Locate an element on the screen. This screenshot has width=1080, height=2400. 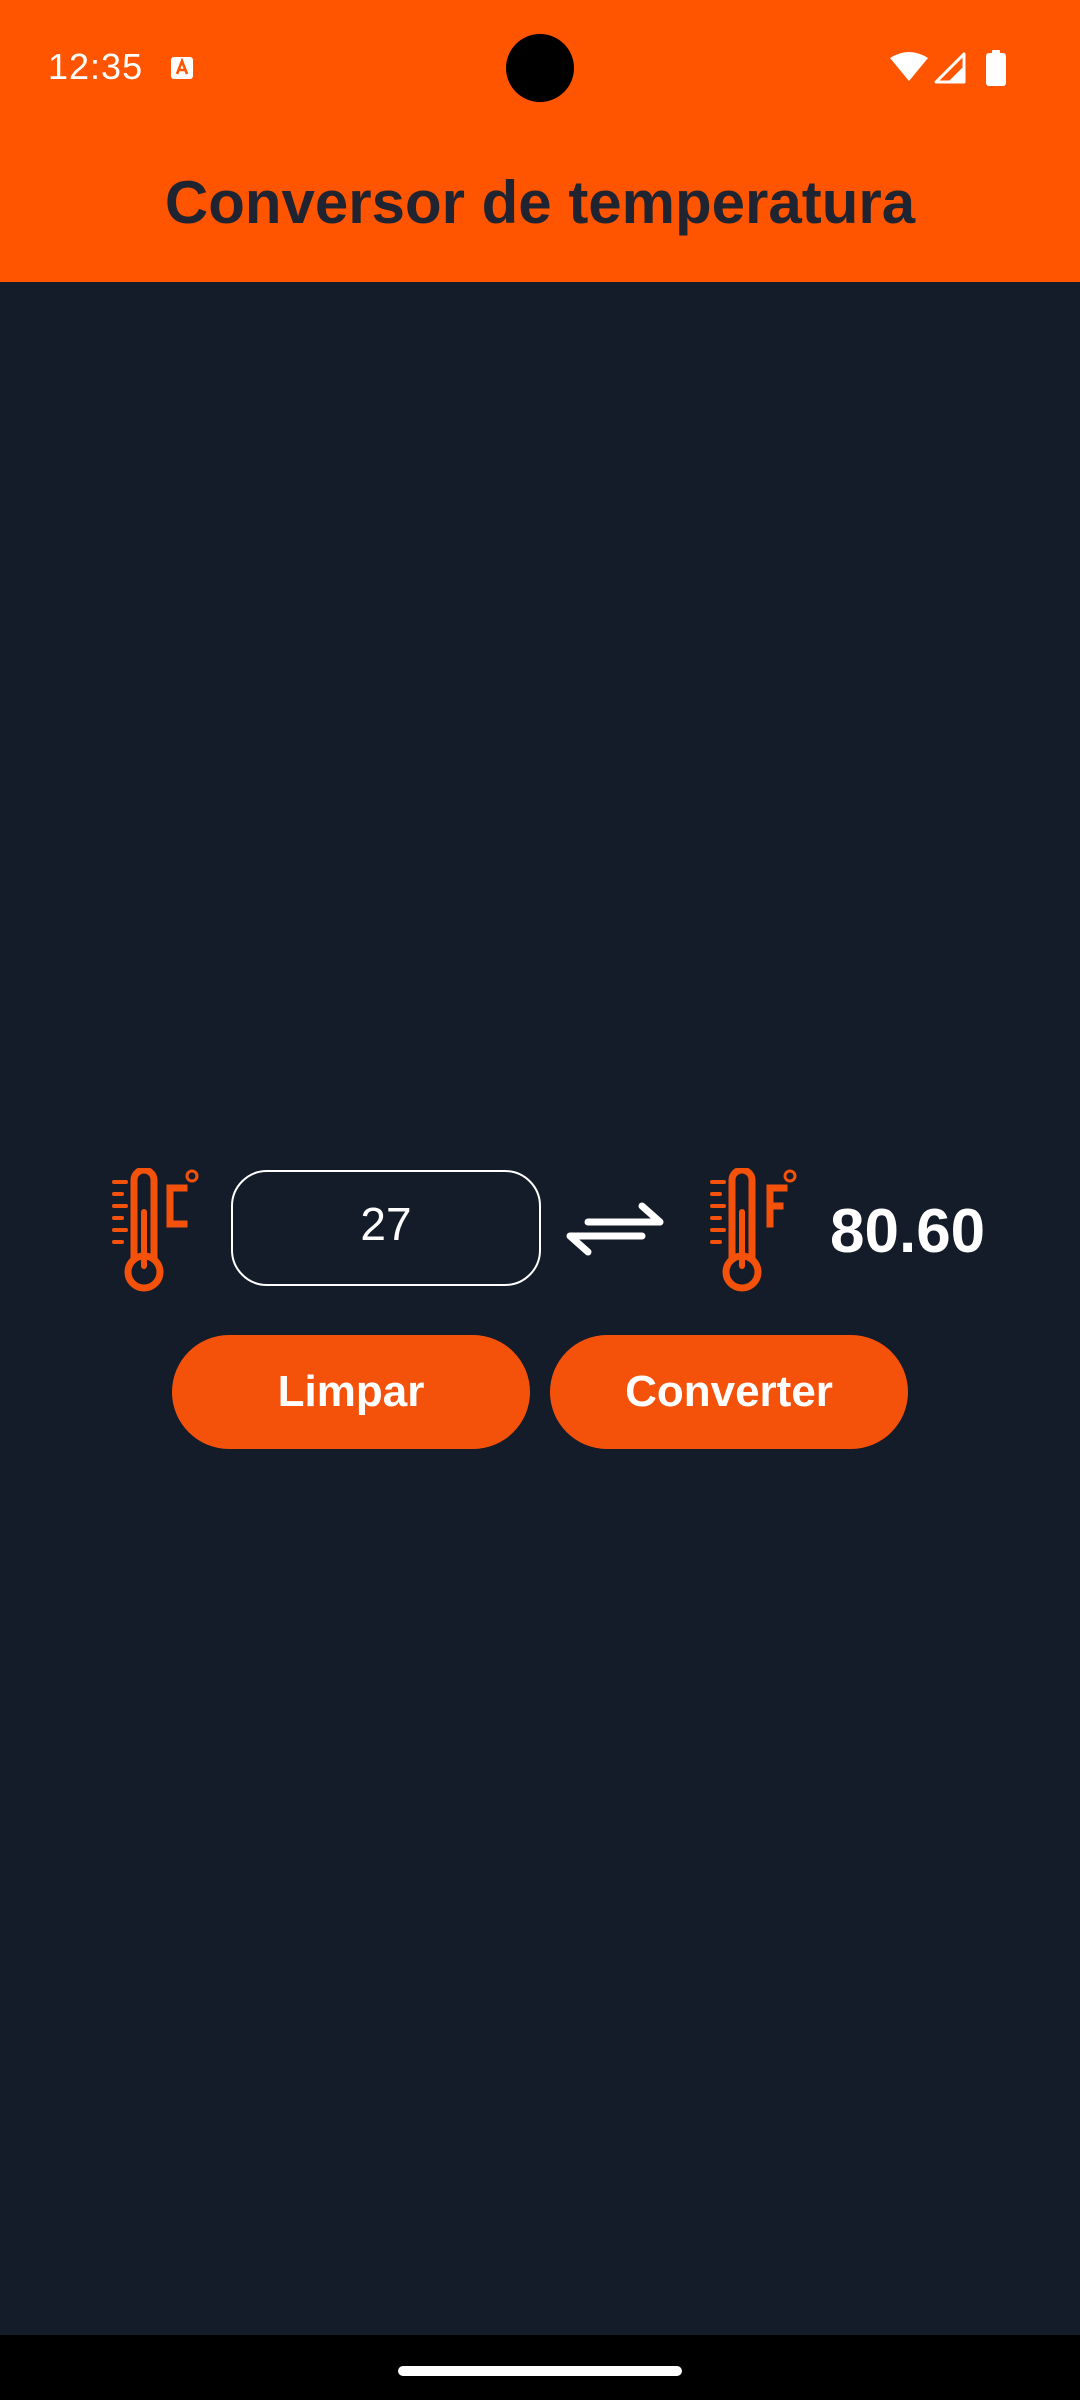
text-notification-icon is located at coordinates (182, 68).